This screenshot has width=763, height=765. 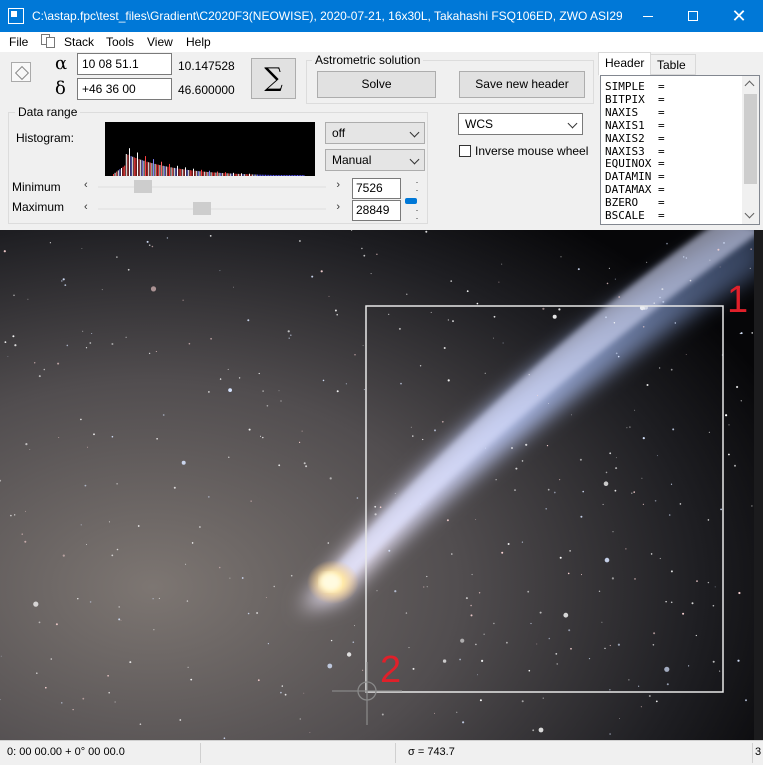 I want to click on header-scrollbar, so click(x=750, y=150).